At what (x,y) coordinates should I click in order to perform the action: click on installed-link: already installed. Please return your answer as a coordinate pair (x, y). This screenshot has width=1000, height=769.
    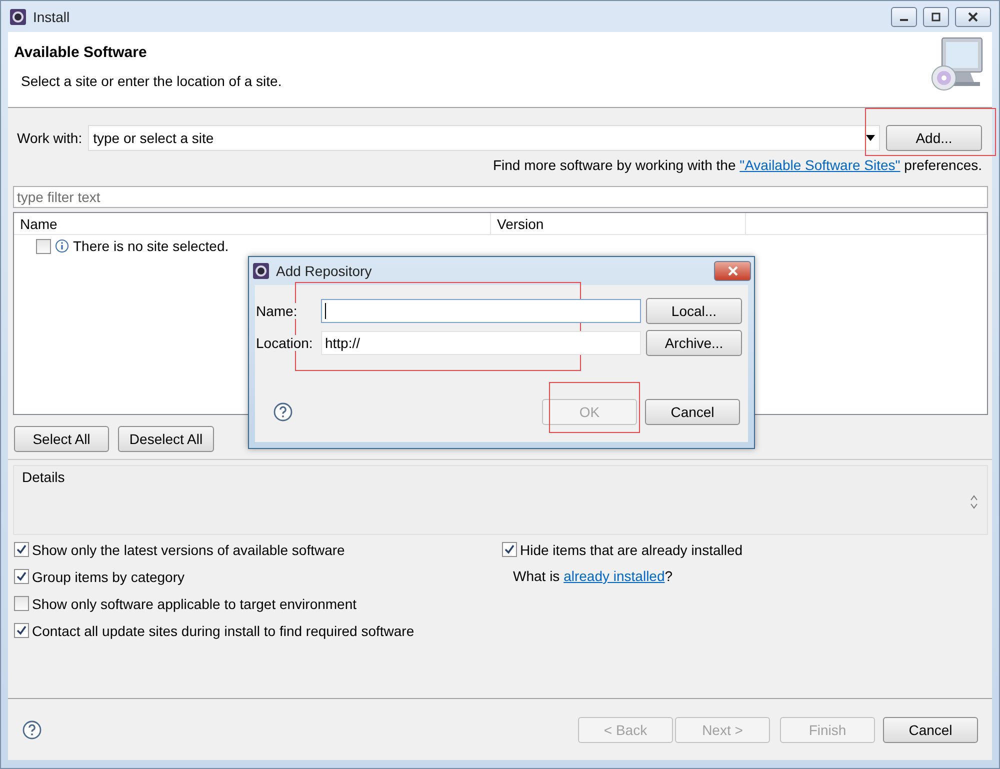
    Looking at the image, I should click on (614, 576).